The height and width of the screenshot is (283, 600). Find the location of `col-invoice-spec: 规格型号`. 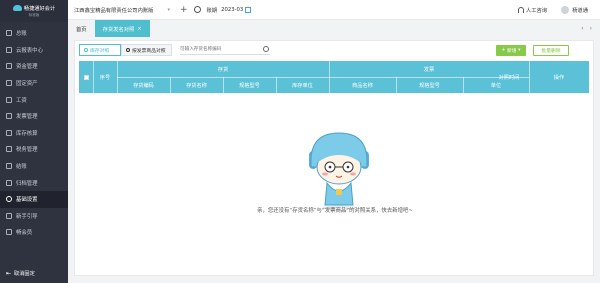

col-invoice-spec: 规格型号 is located at coordinates (429, 85).